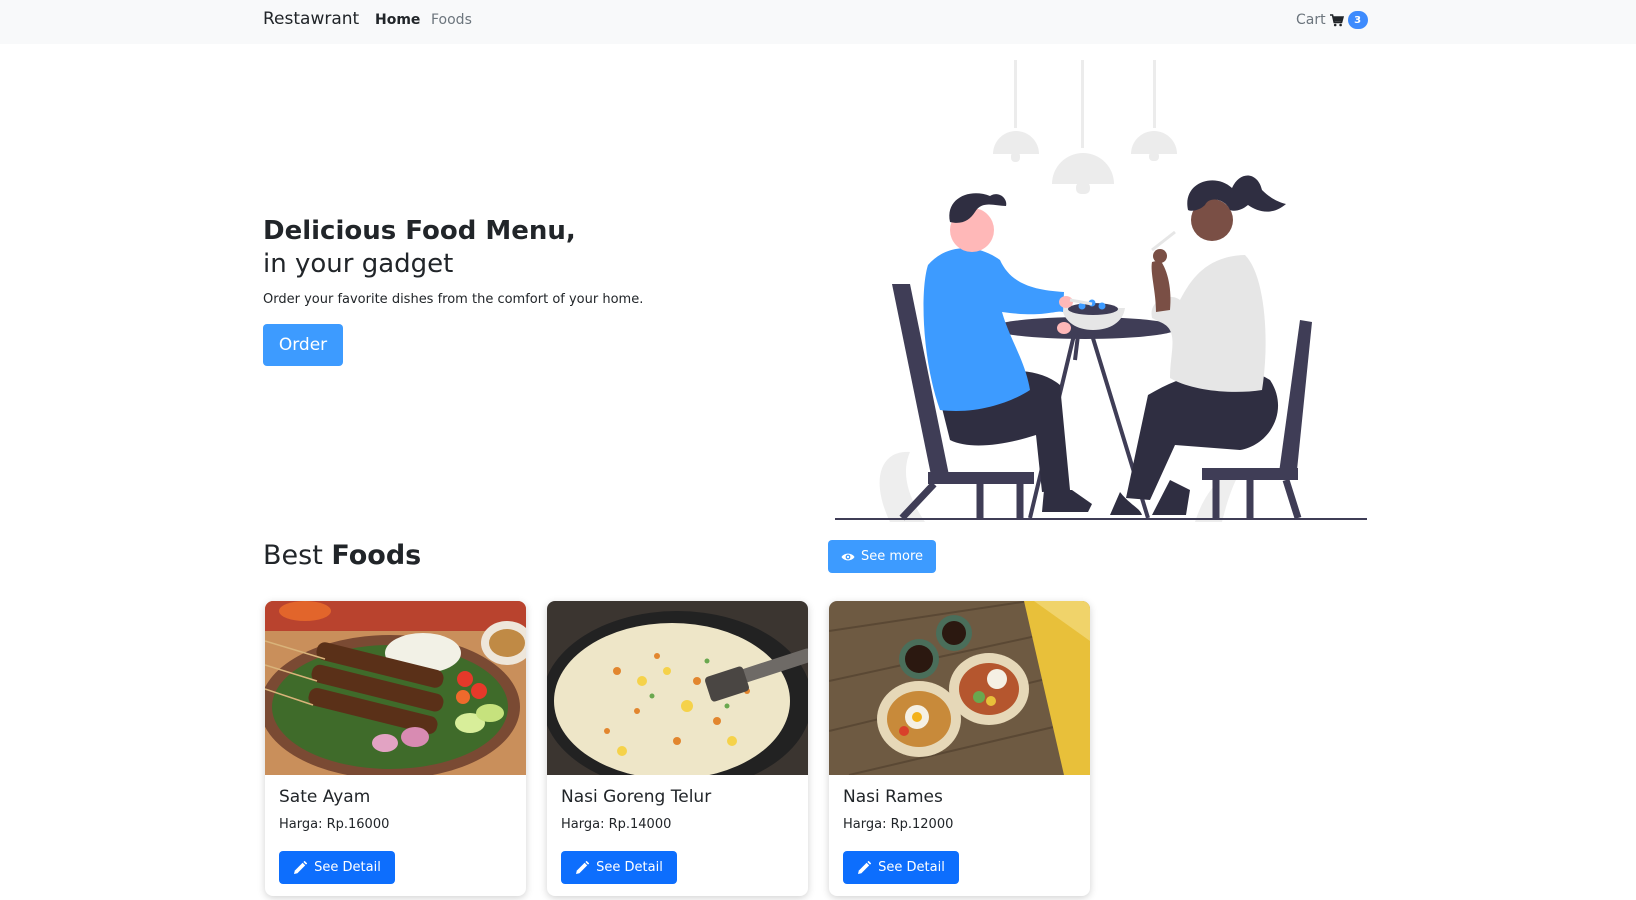 The image size is (1636, 900). I want to click on sate-ayam-photo, so click(395, 688).